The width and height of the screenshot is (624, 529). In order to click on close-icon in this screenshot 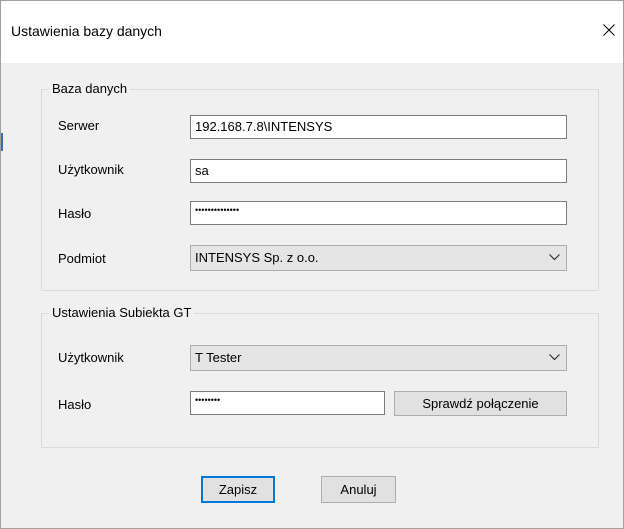, I will do `click(609, 30)`.